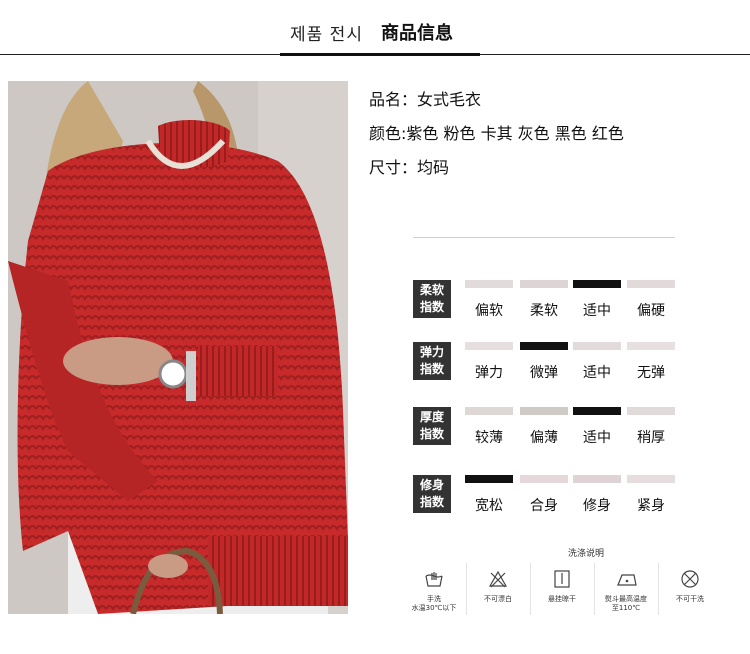 This screenshot has height=654, width=750. Describe the element at coordinates (626, 608) in the screenshot. I see `care-label-sub: 至110℃` at that location.